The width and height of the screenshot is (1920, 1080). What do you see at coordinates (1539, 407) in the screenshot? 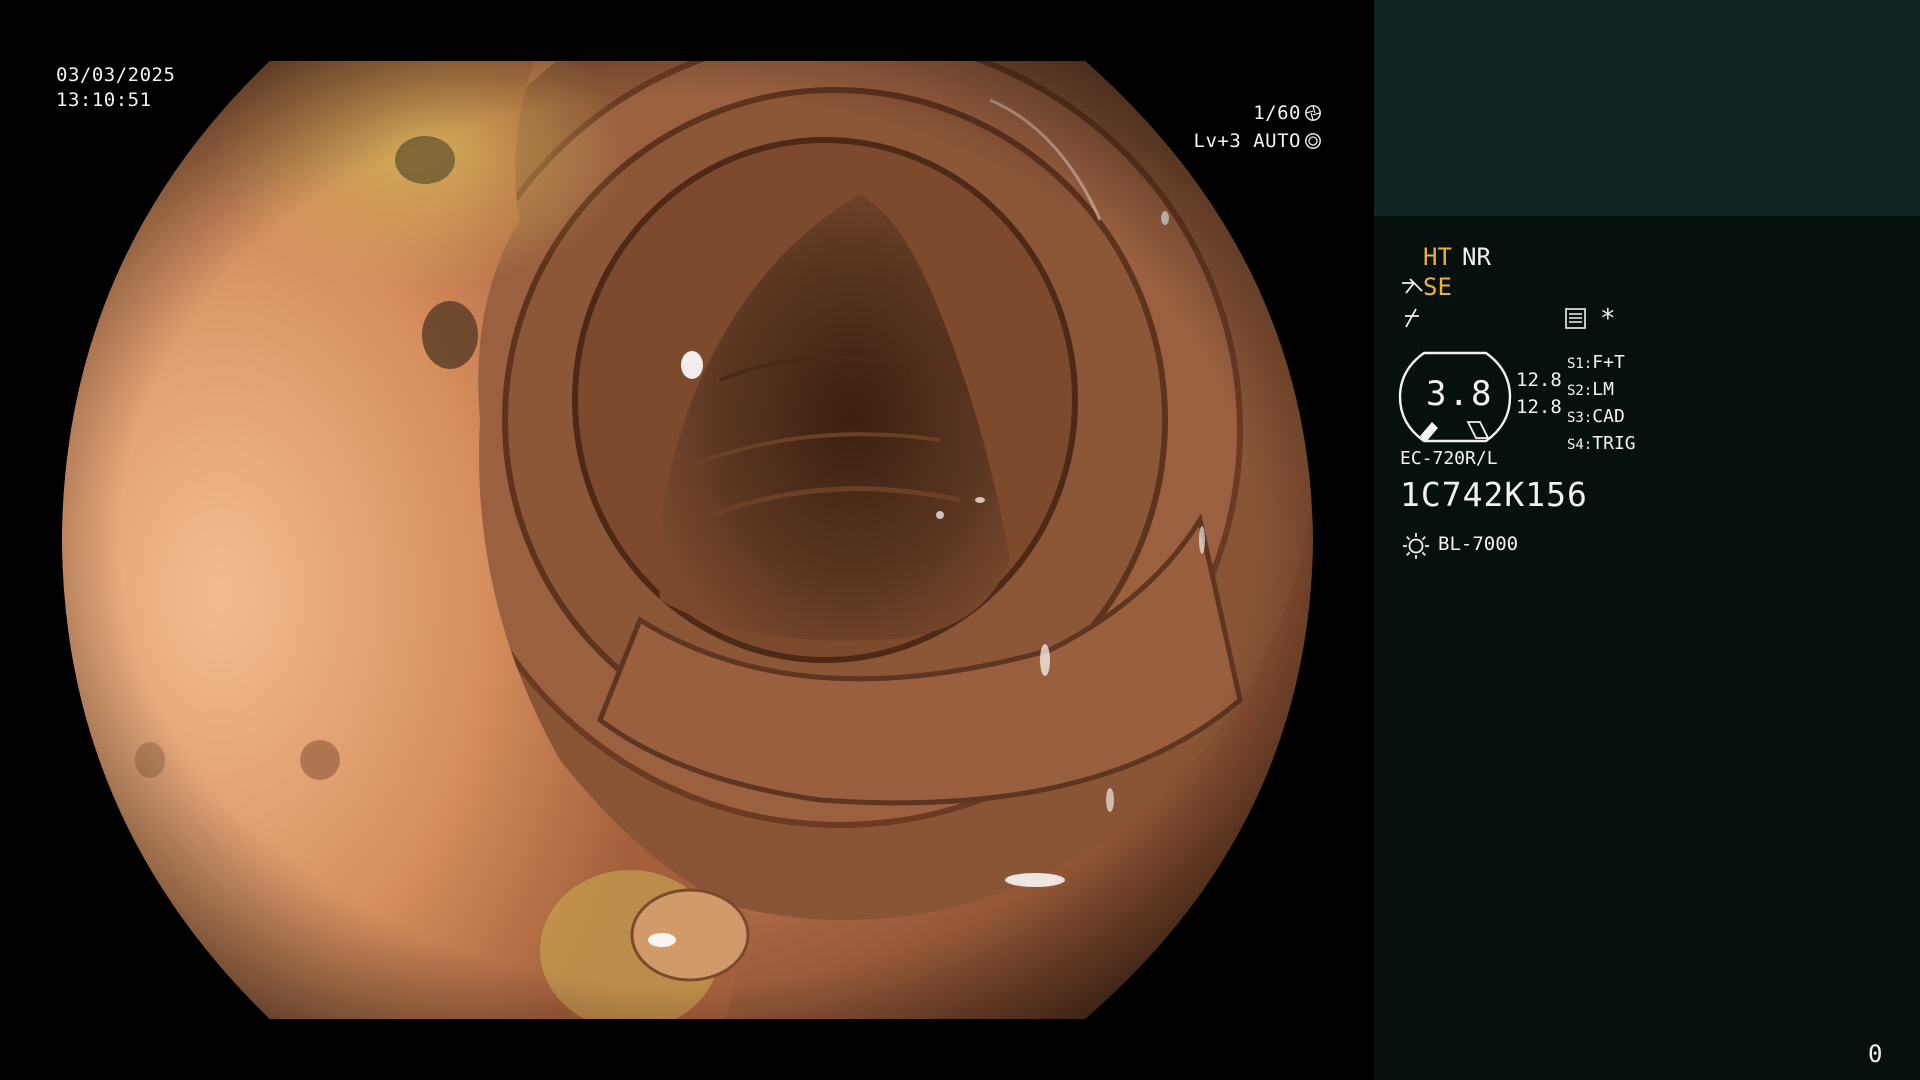
I see `value-b: 12.8` at bounding box center [1539, 407].